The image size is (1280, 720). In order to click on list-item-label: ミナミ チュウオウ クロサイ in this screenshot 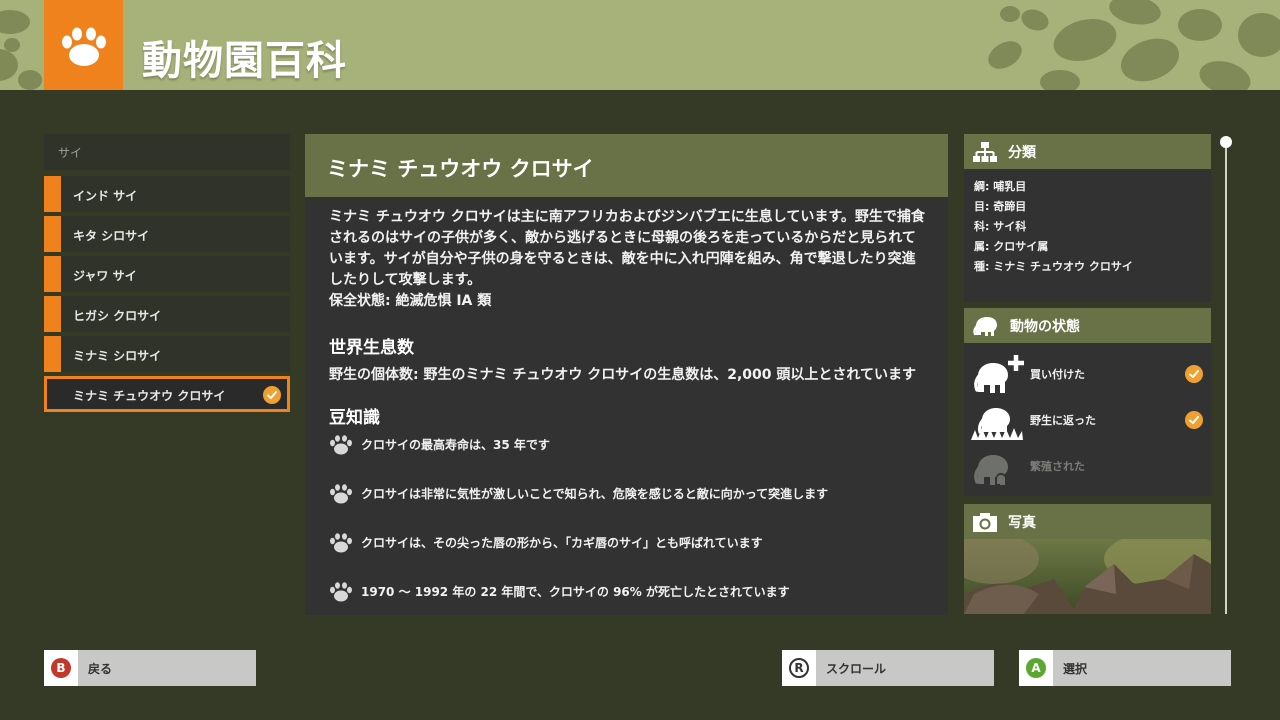, I will do `click(149, 396)`.